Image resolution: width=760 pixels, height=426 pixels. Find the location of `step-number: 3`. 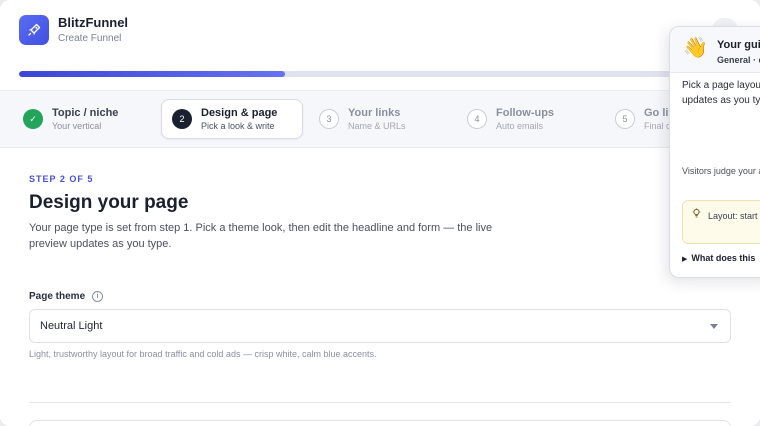

step-number: 3 is located at coordinates (329, 119).